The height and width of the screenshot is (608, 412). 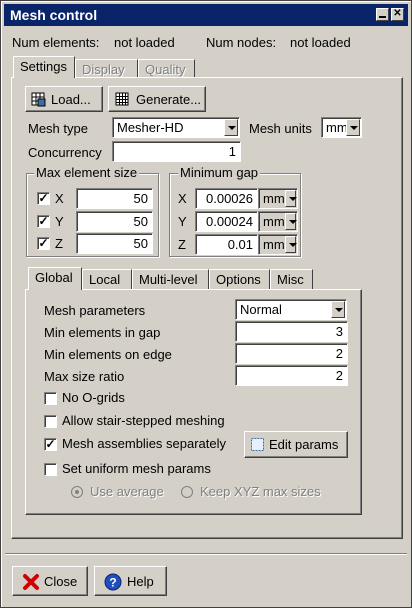 I want to click on min-elements-edge-input: 2, so click(x=291, y=353).